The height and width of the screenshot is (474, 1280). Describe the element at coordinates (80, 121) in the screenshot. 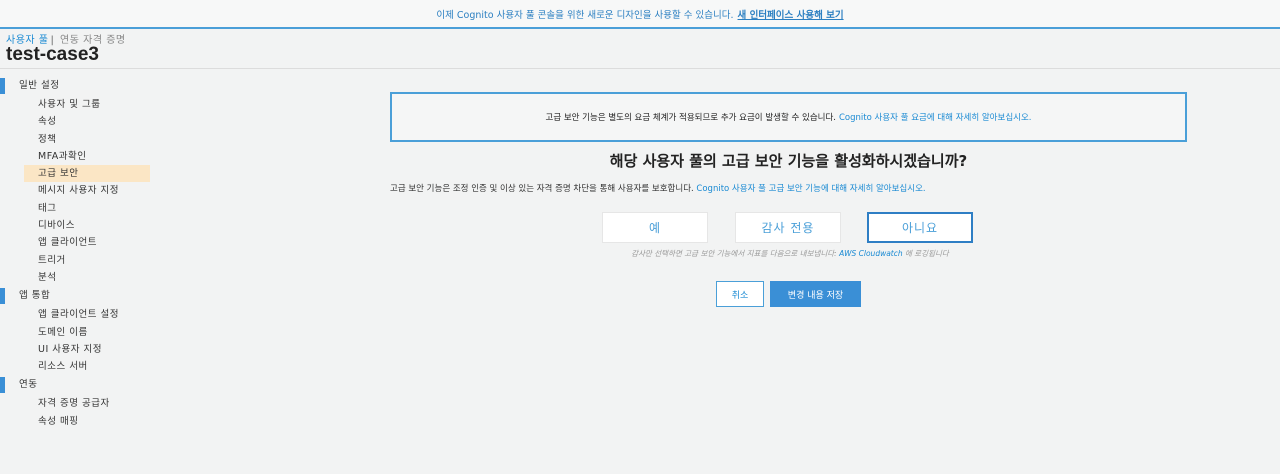

I see `sidebar-item-attributes: 속성` at that location.